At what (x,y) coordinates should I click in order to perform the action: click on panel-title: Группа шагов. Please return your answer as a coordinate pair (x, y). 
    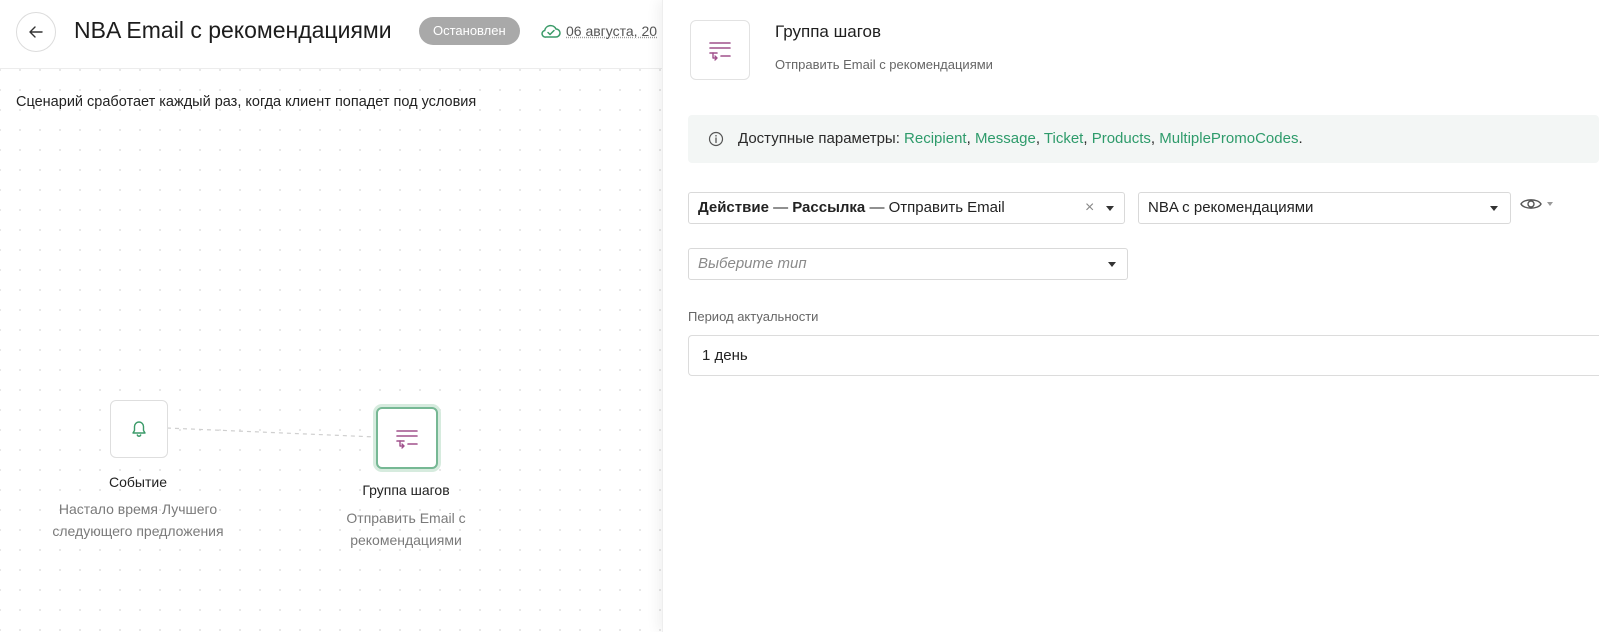
    Looking at the image, I should click on (828, 31).